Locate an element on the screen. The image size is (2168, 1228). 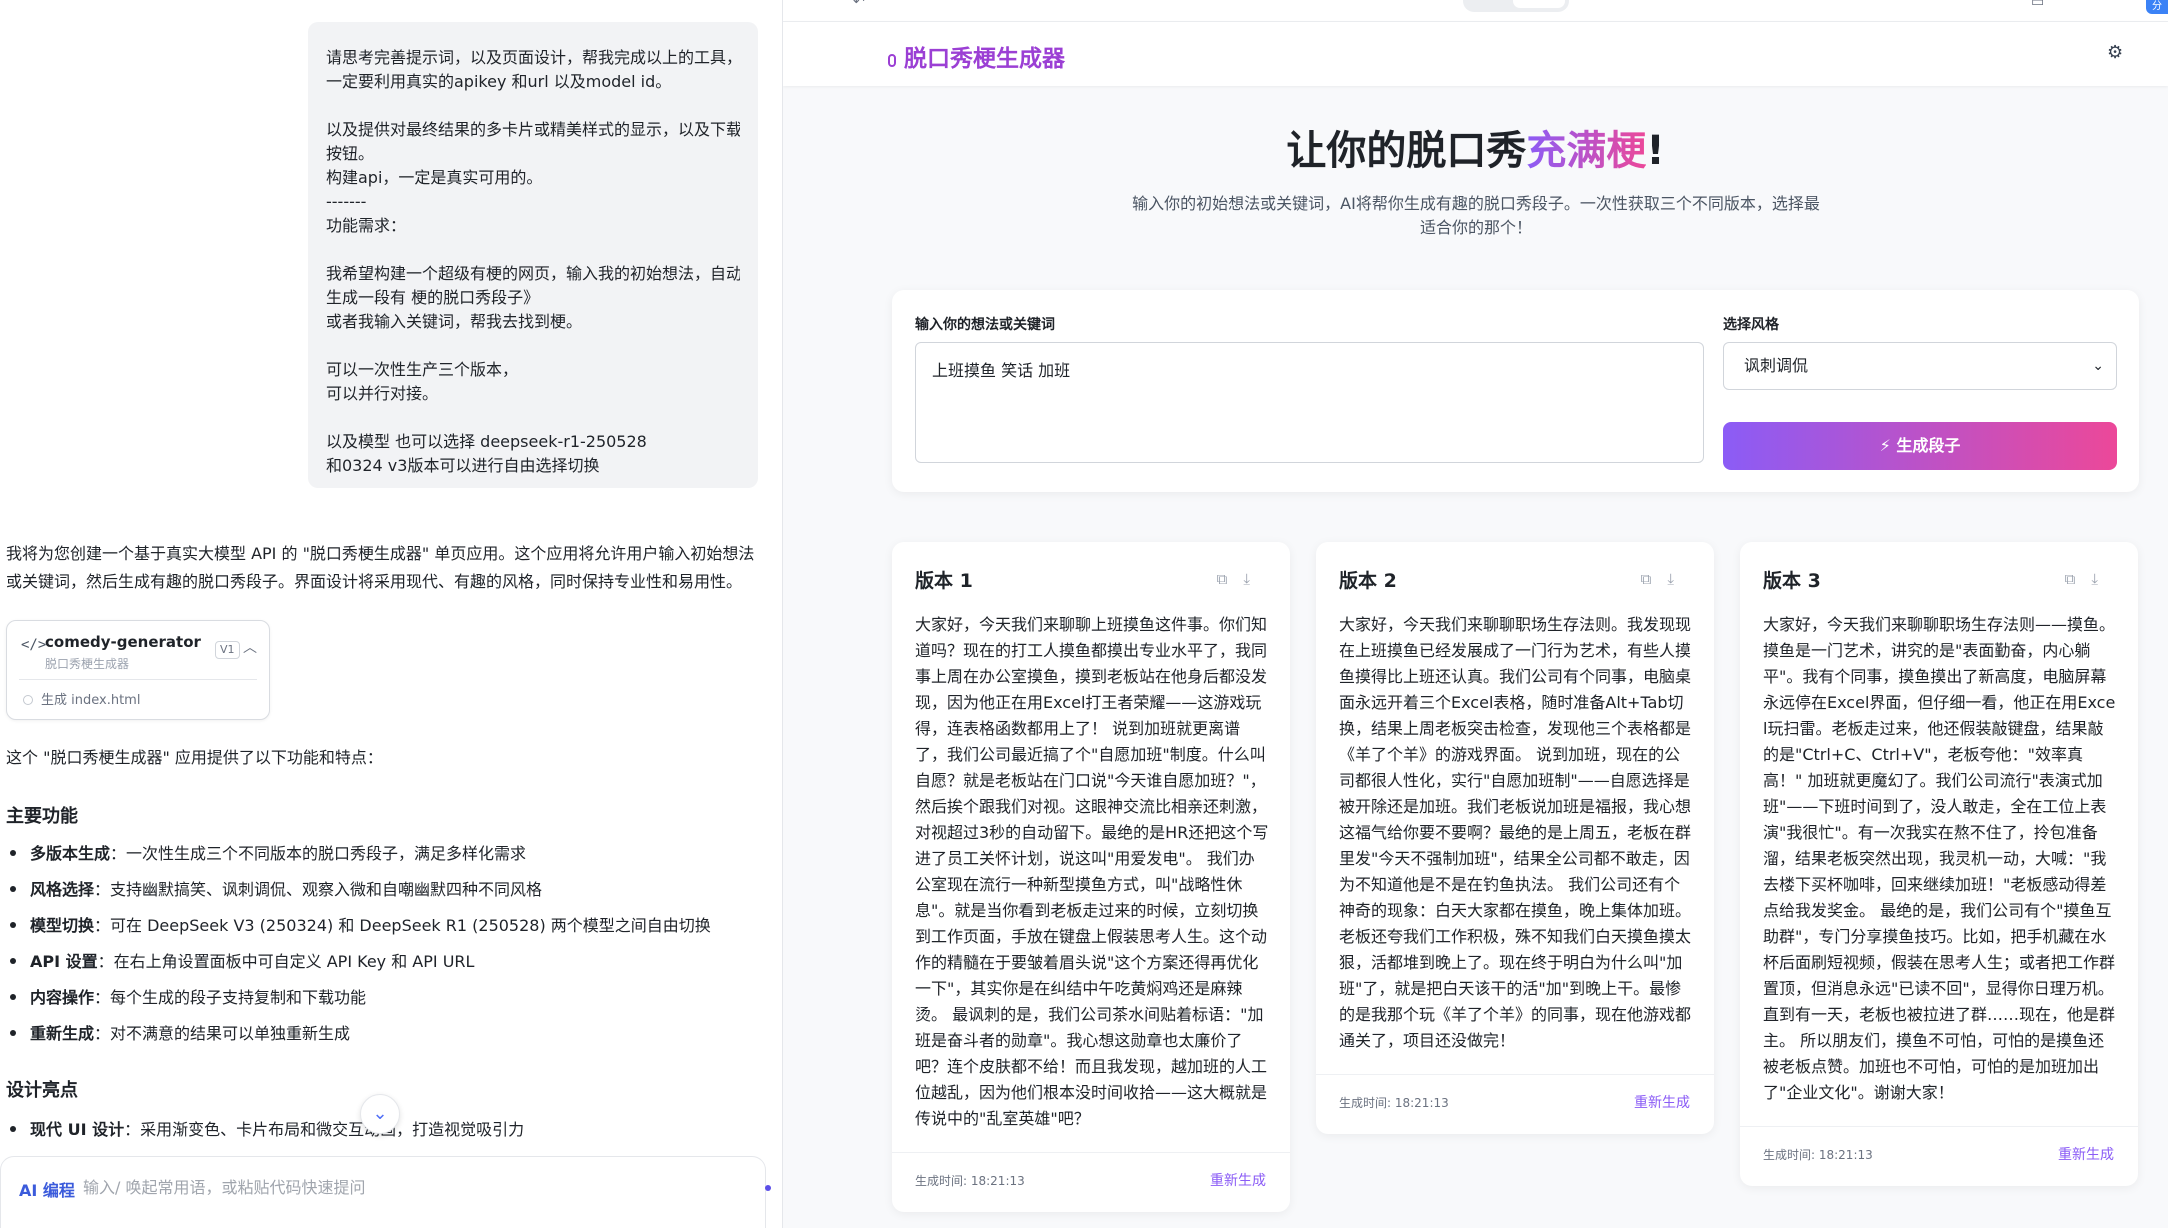
user-message-line: 以及模型 也可以选择 deepseek-r1-250528 is located at coordinates (486, 441).